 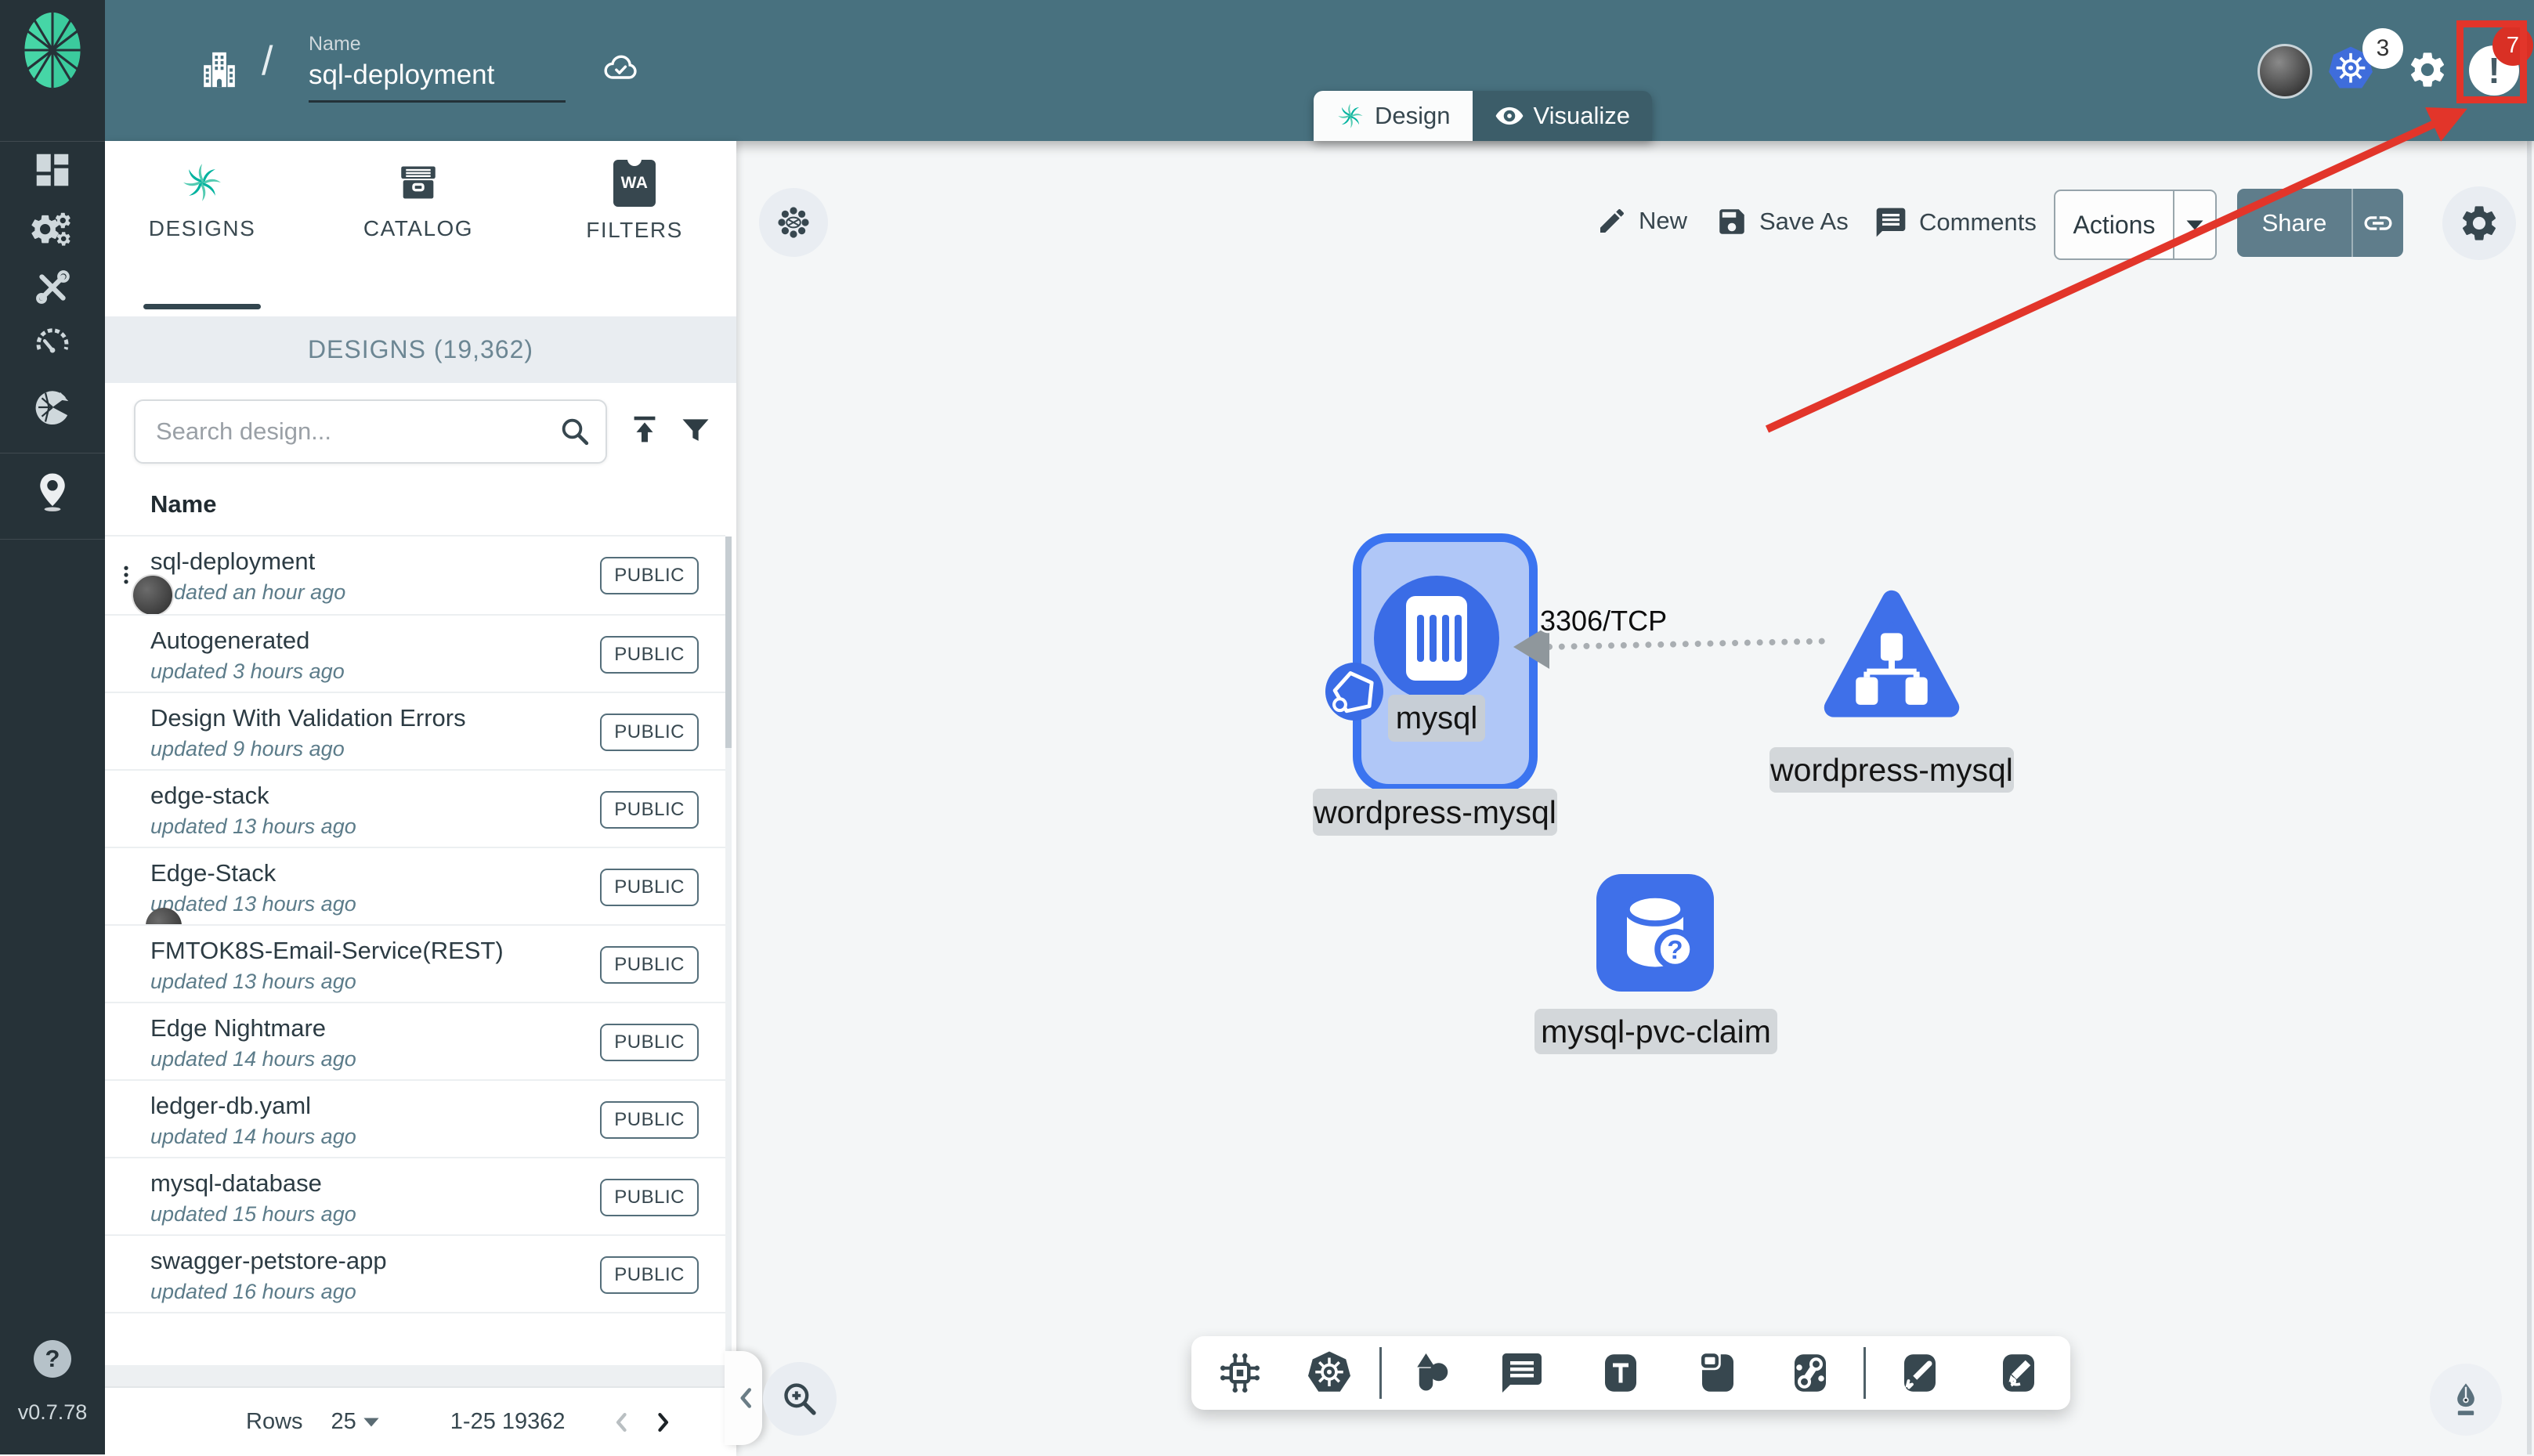 What do you see at coordinates (52, 1412) in the screenshot?
I see `version-label: v0.7.78` at bounding box center [52, 1412].